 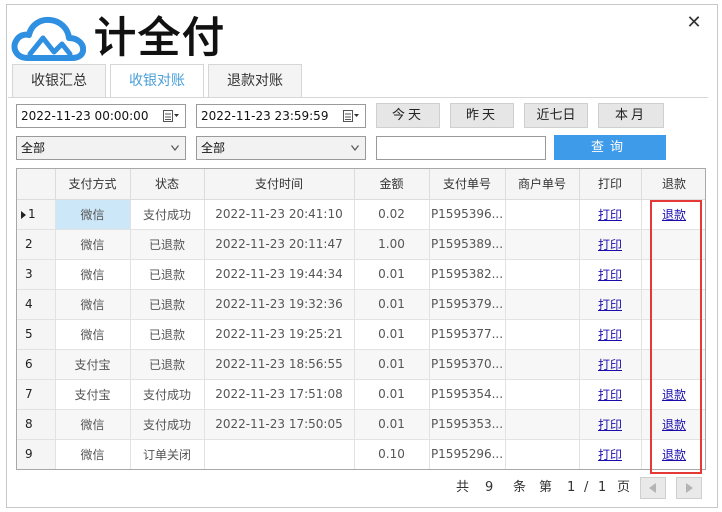 I want to click on column-header-method: 支付方式, so click(x=93, y=184).